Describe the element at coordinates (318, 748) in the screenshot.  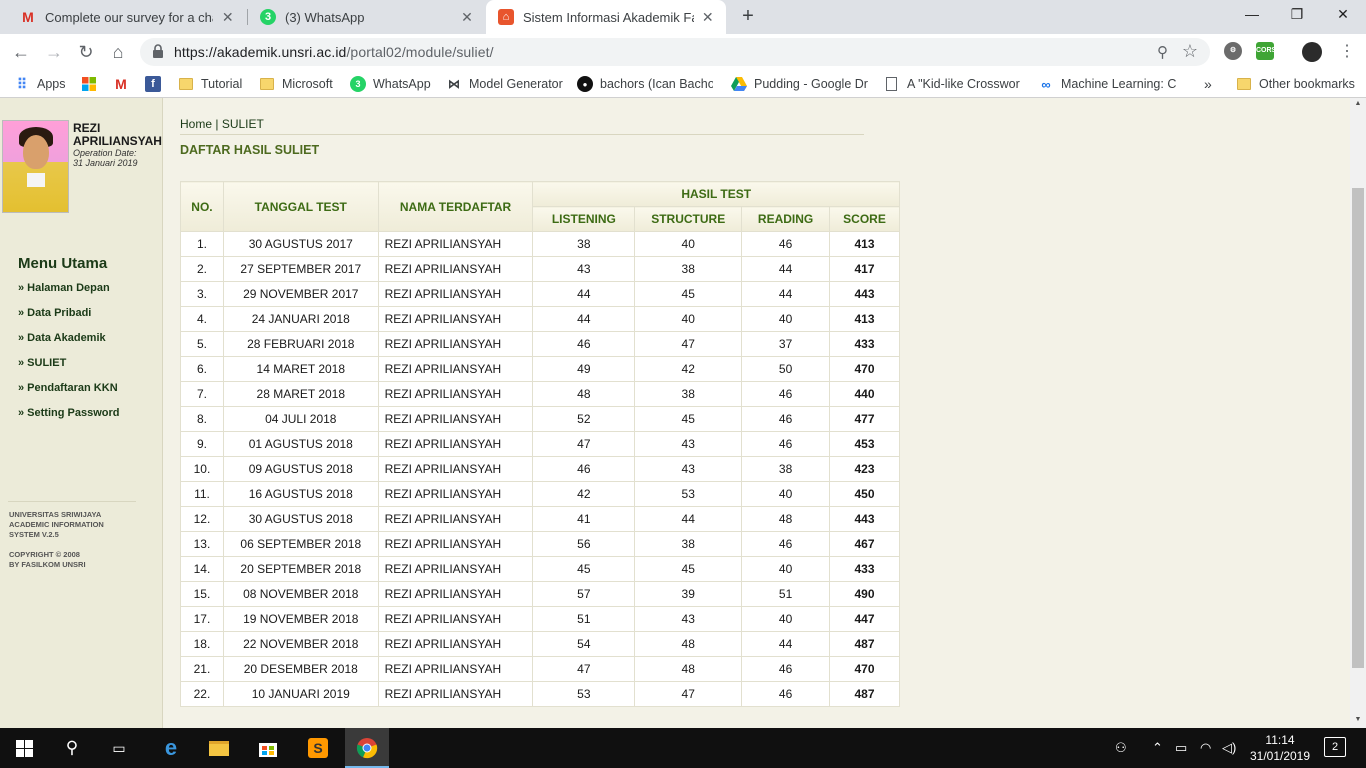
I see `sublime-text-icon: S` at that location.